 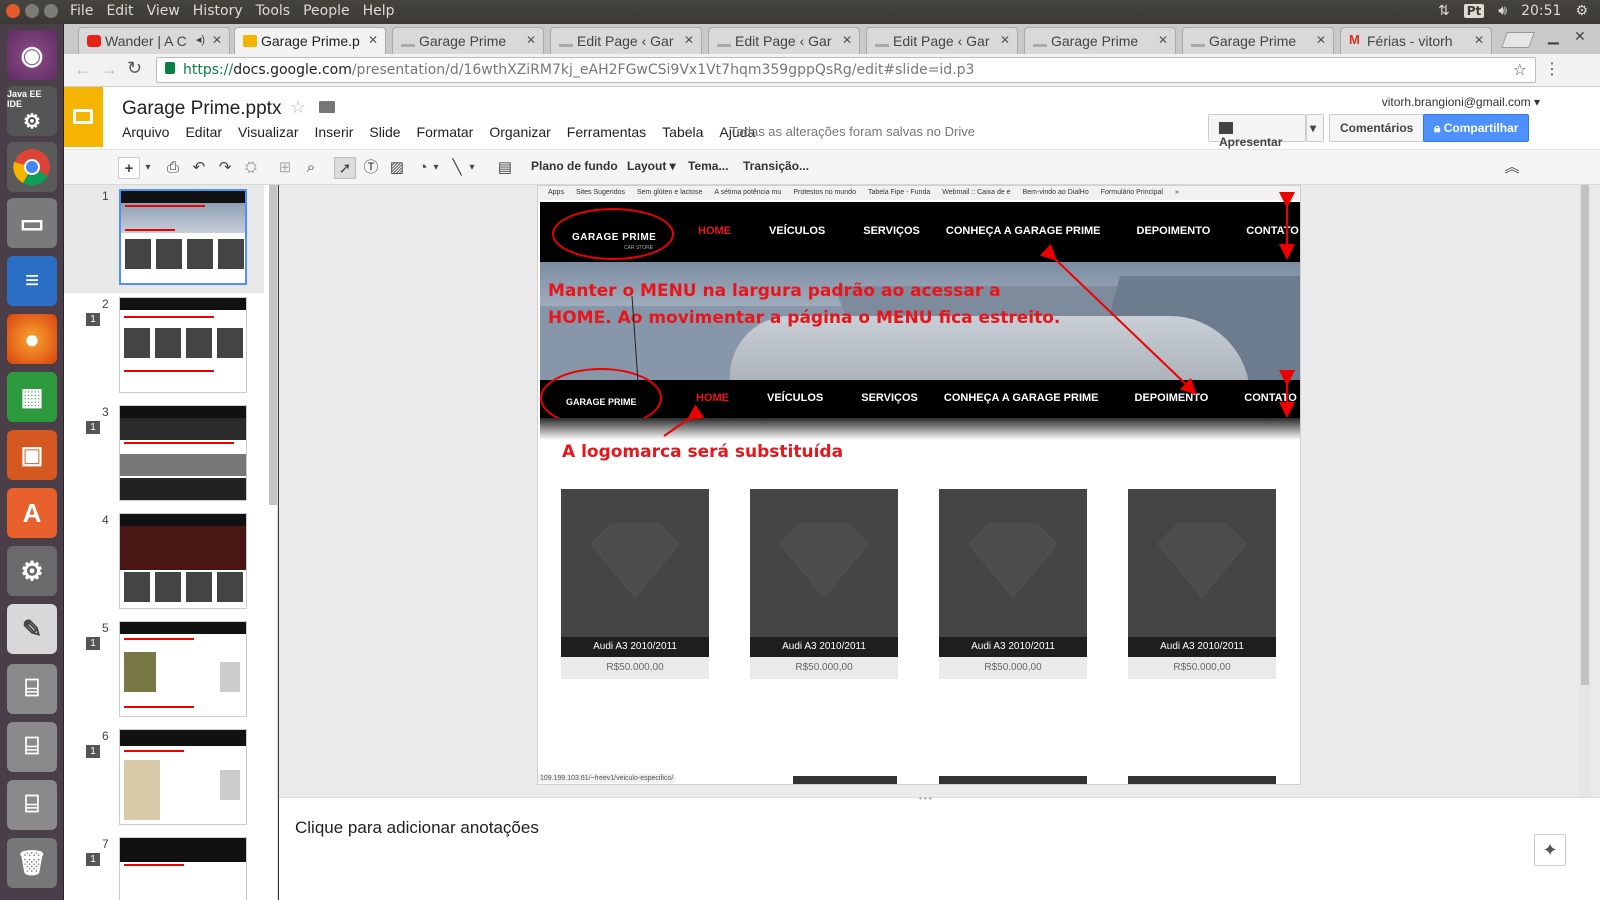 What do you see at coordinates (32, 55) in the screenshot?
I see `ubuntu-dash-icon: ◉` at bounding box center [32, 55].